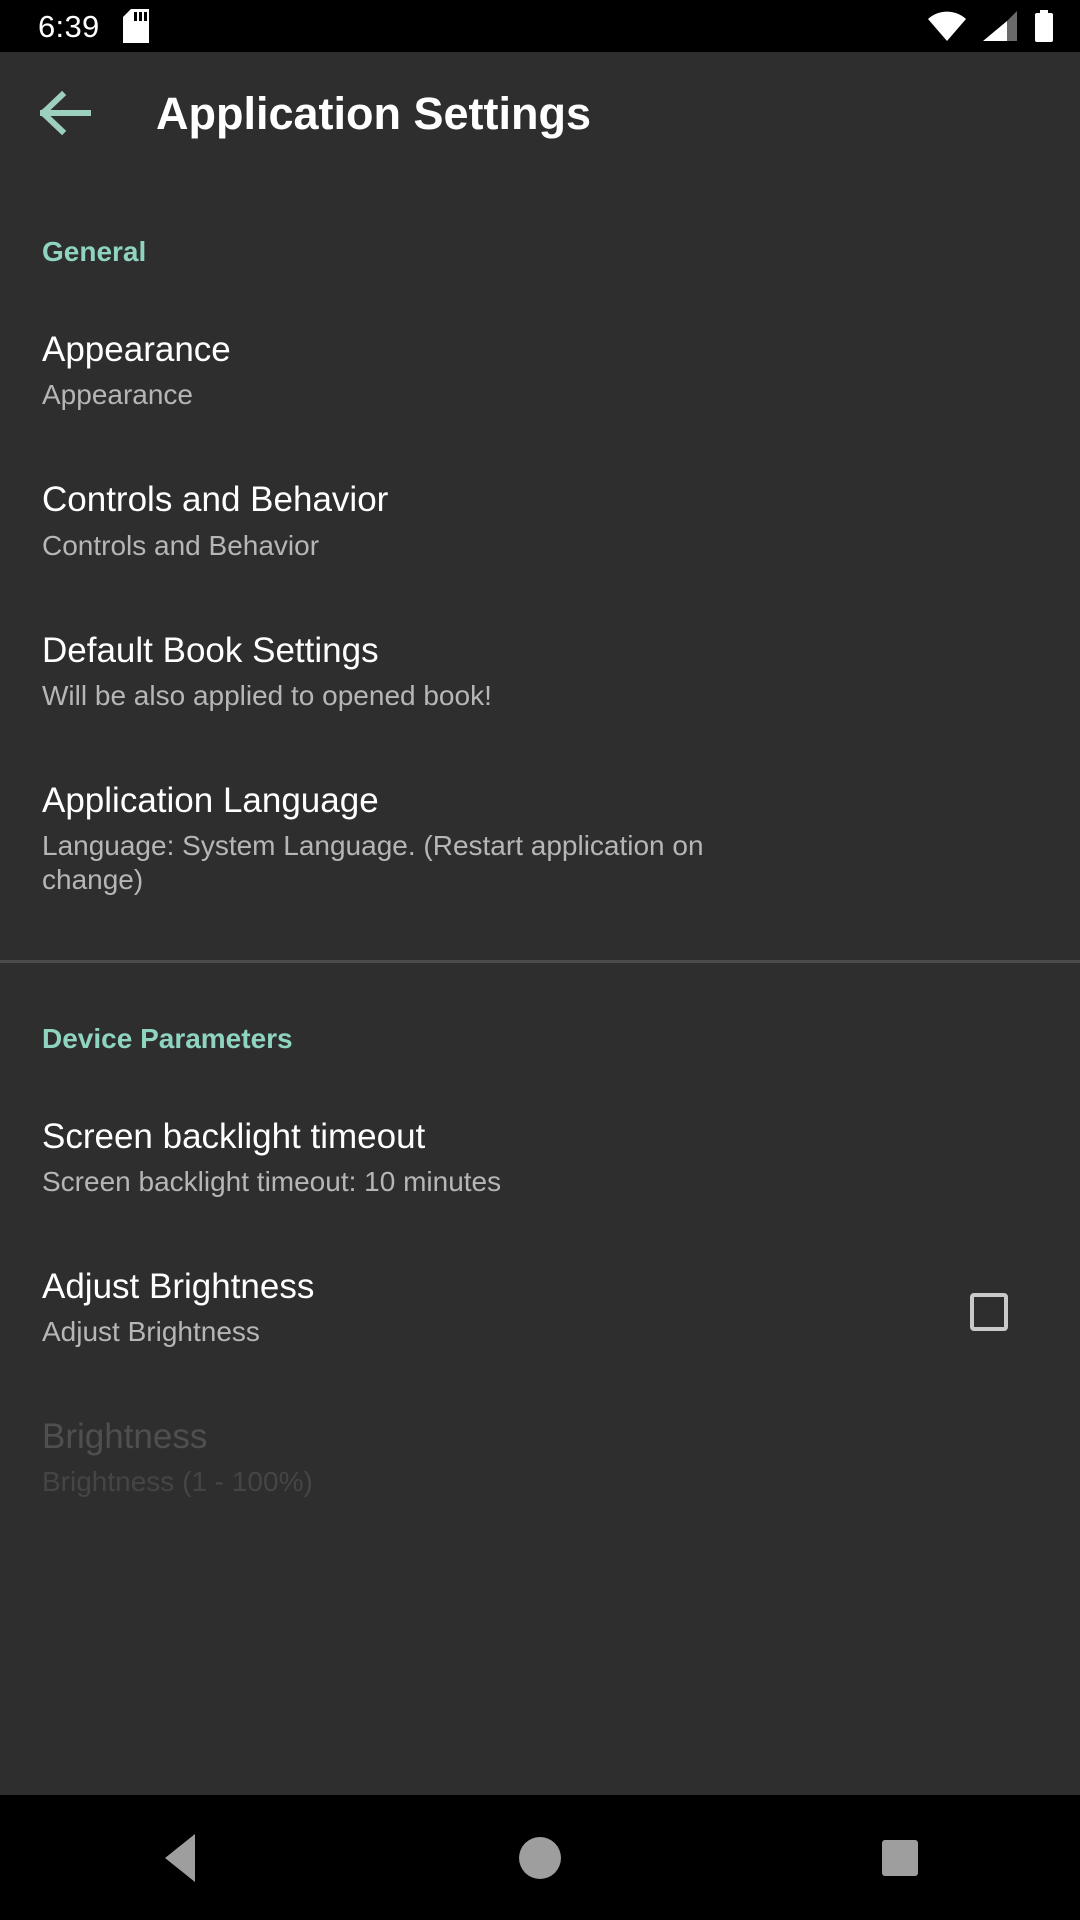 The width and height of the screenshot is (1080, 1920). I want to click on section-header-general: General, so click(94, 251).